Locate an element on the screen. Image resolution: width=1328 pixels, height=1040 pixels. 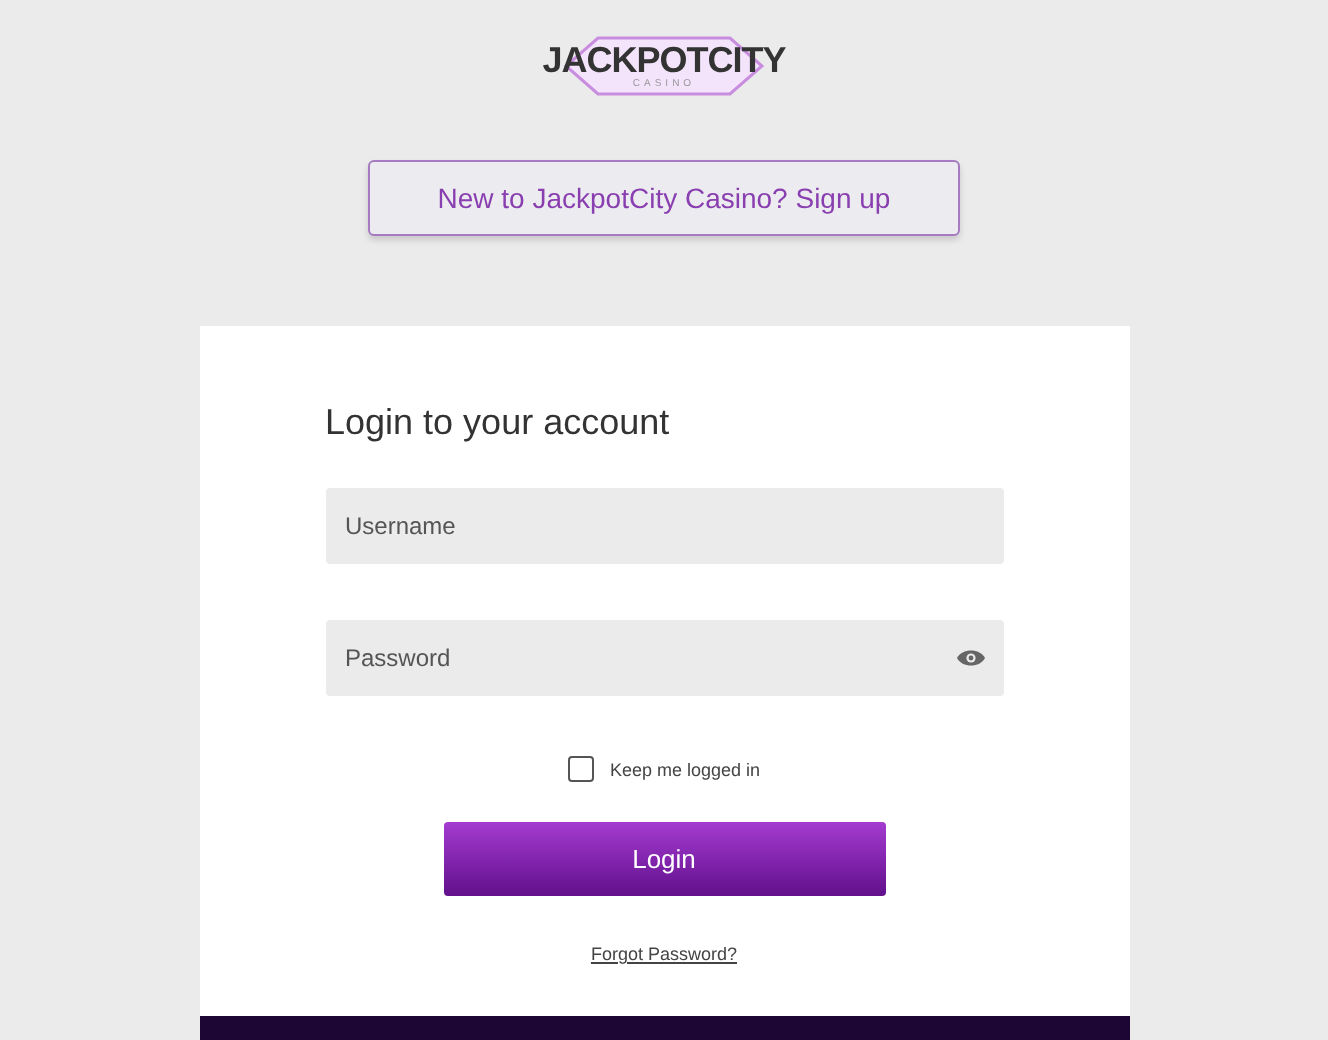
username-field: Username is located at coordinates (664, 526).